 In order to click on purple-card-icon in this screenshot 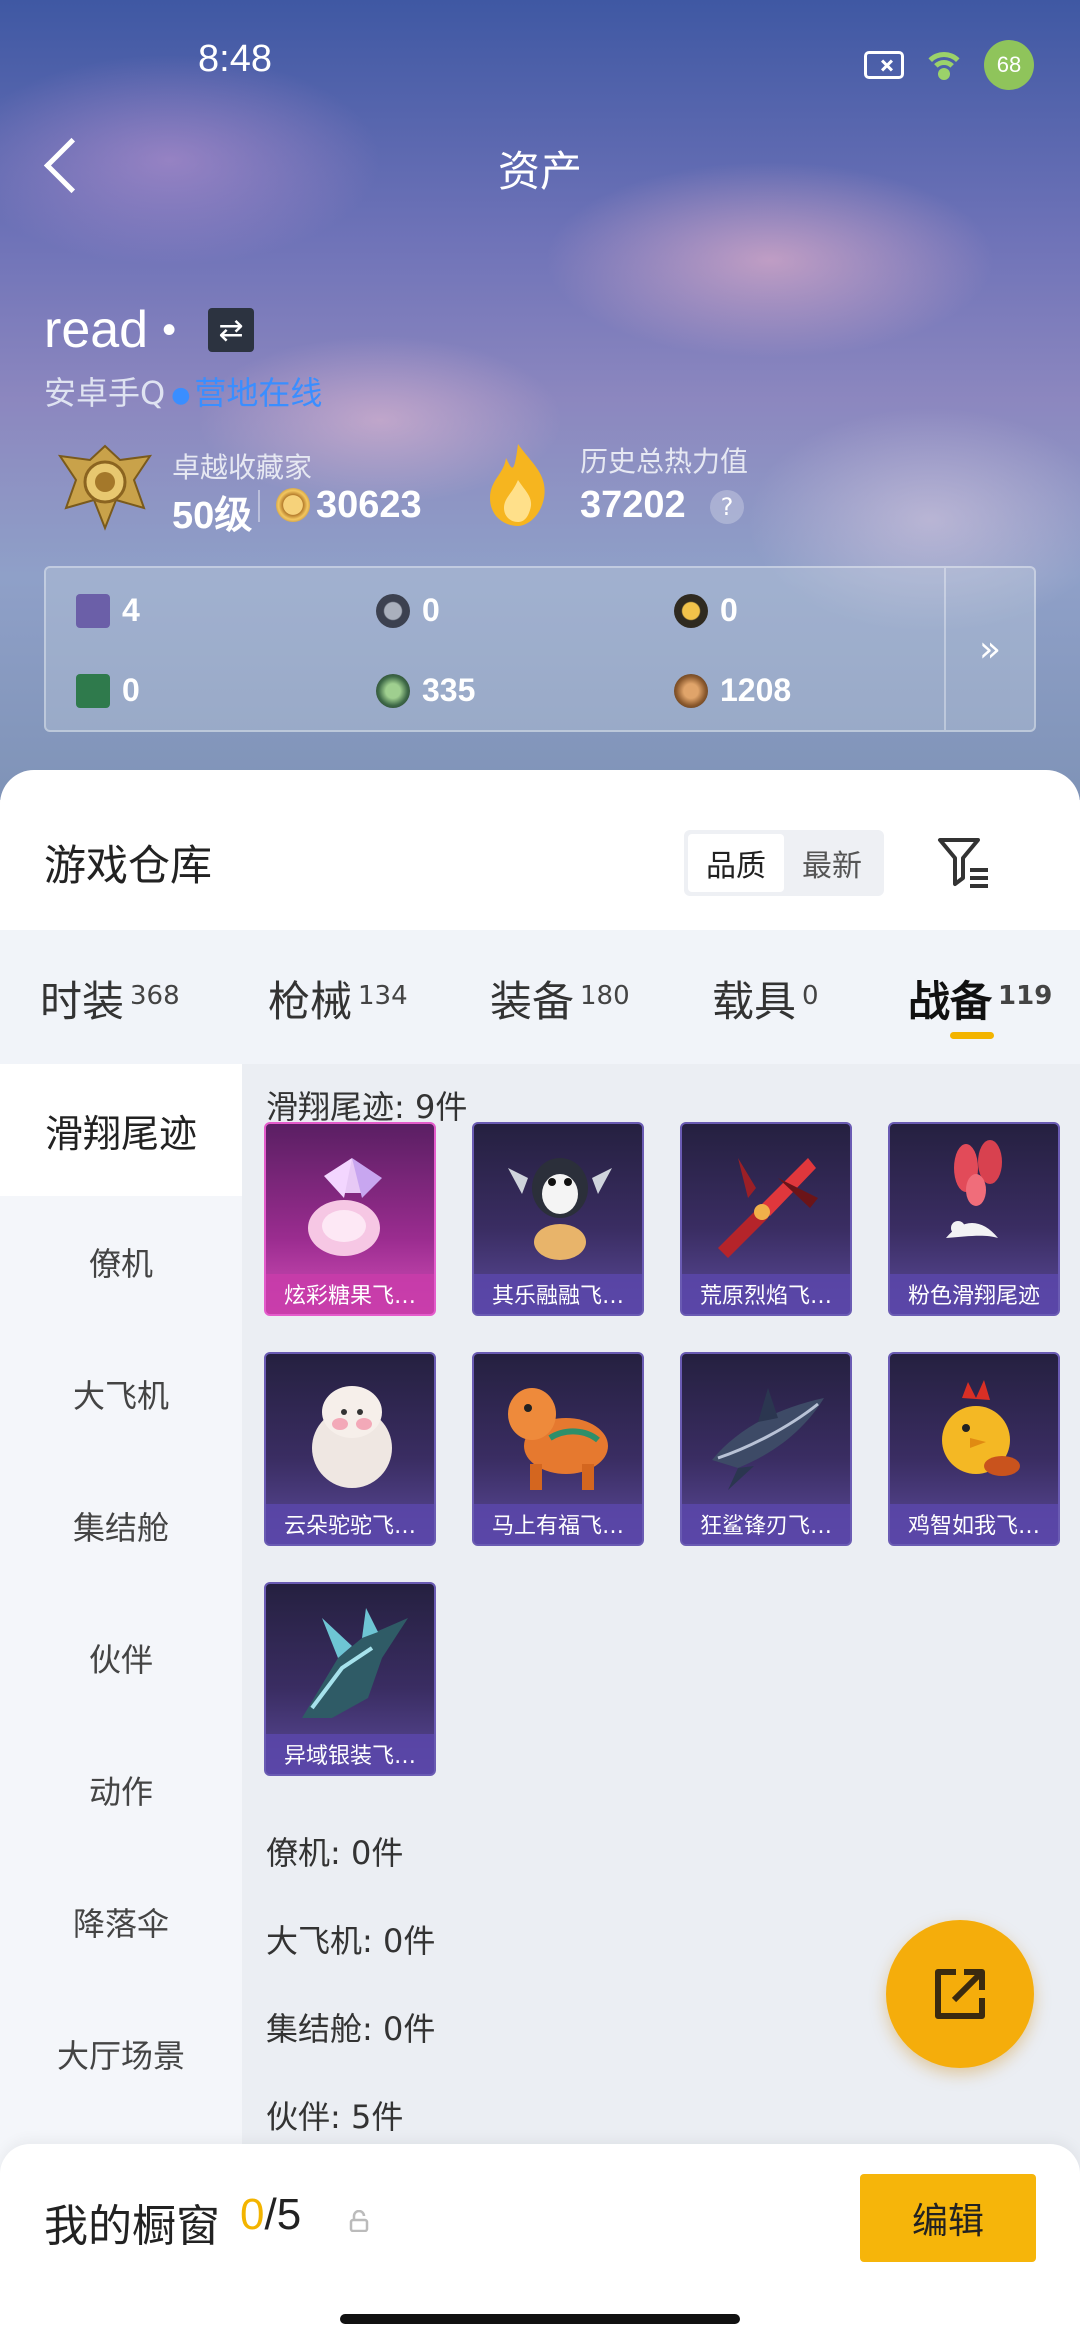, I will do `click(93, 610)`.